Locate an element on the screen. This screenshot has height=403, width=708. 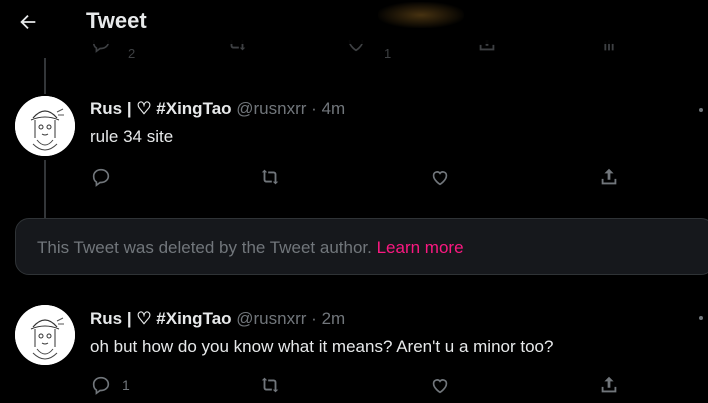
arrow-left-icon is located at coordinates (28, 22).